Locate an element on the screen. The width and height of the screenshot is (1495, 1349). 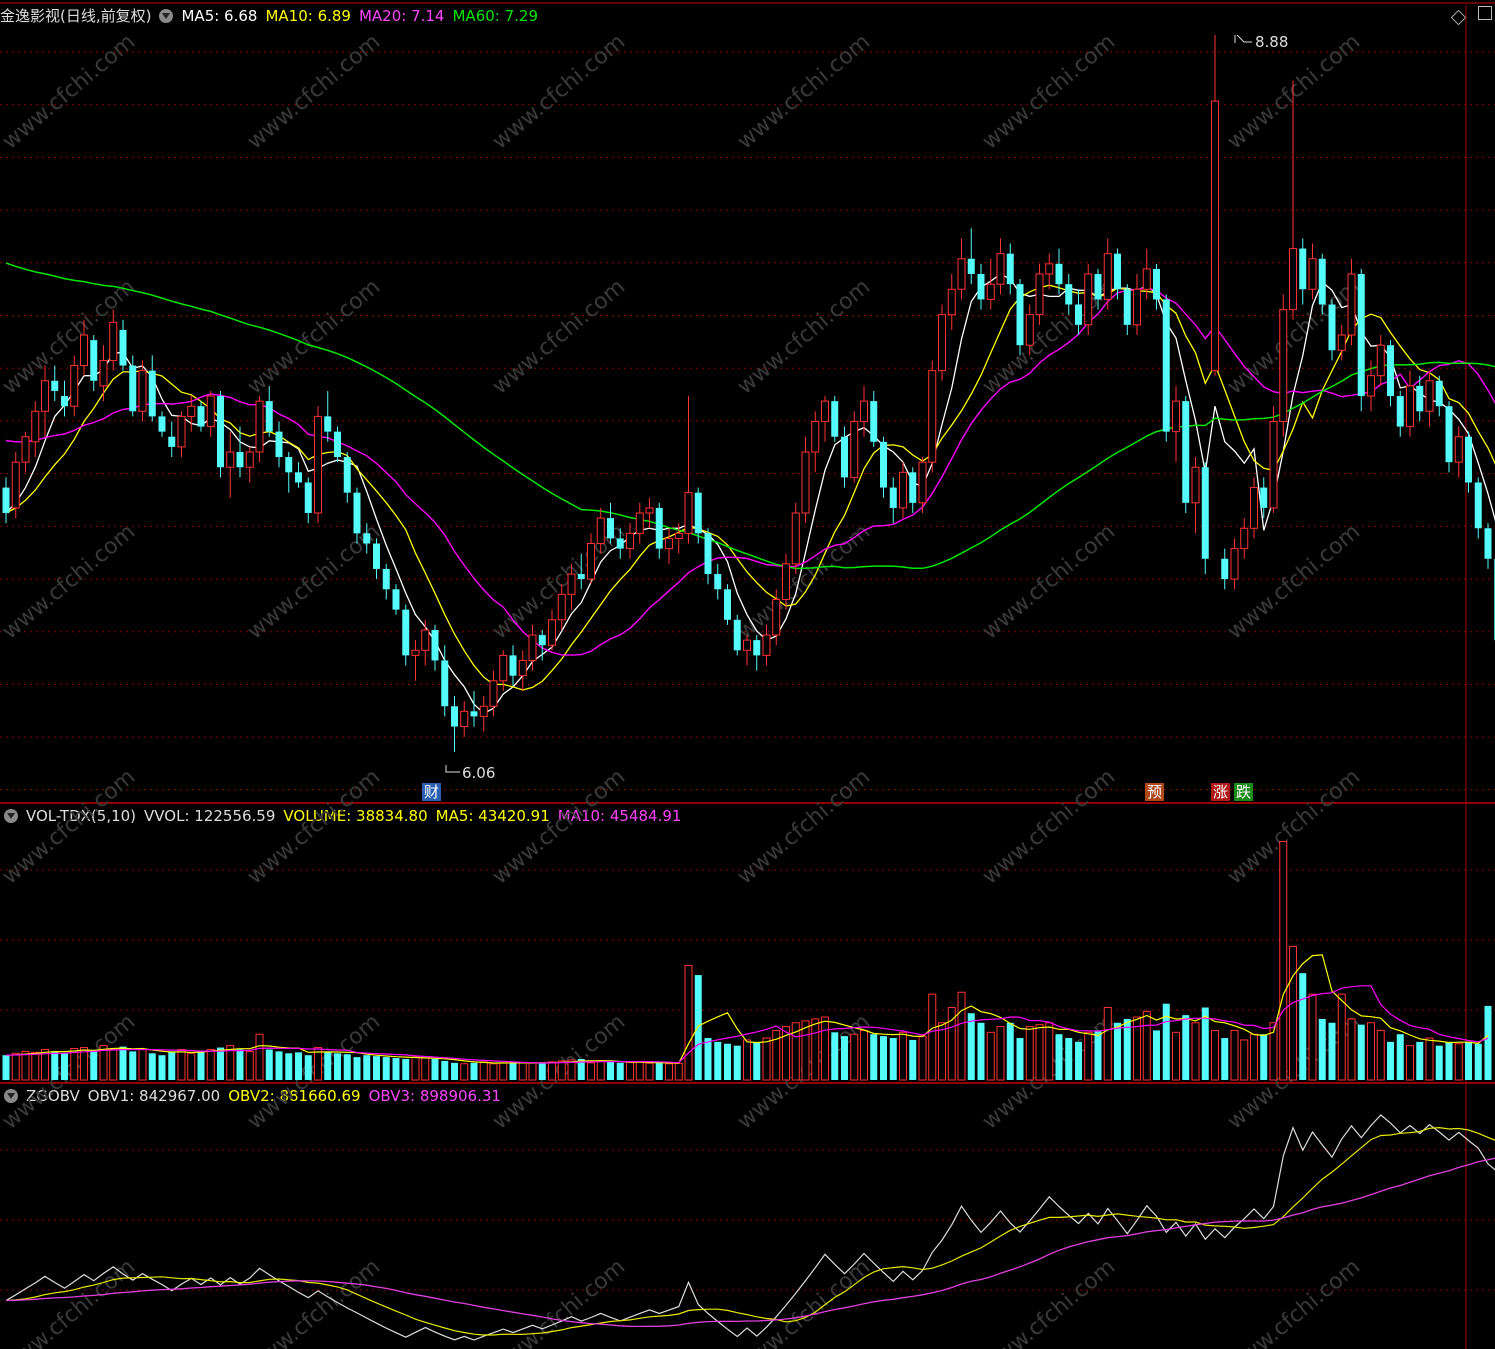
limit-down-marker: 跌 is located at coordinates (1244, 792).